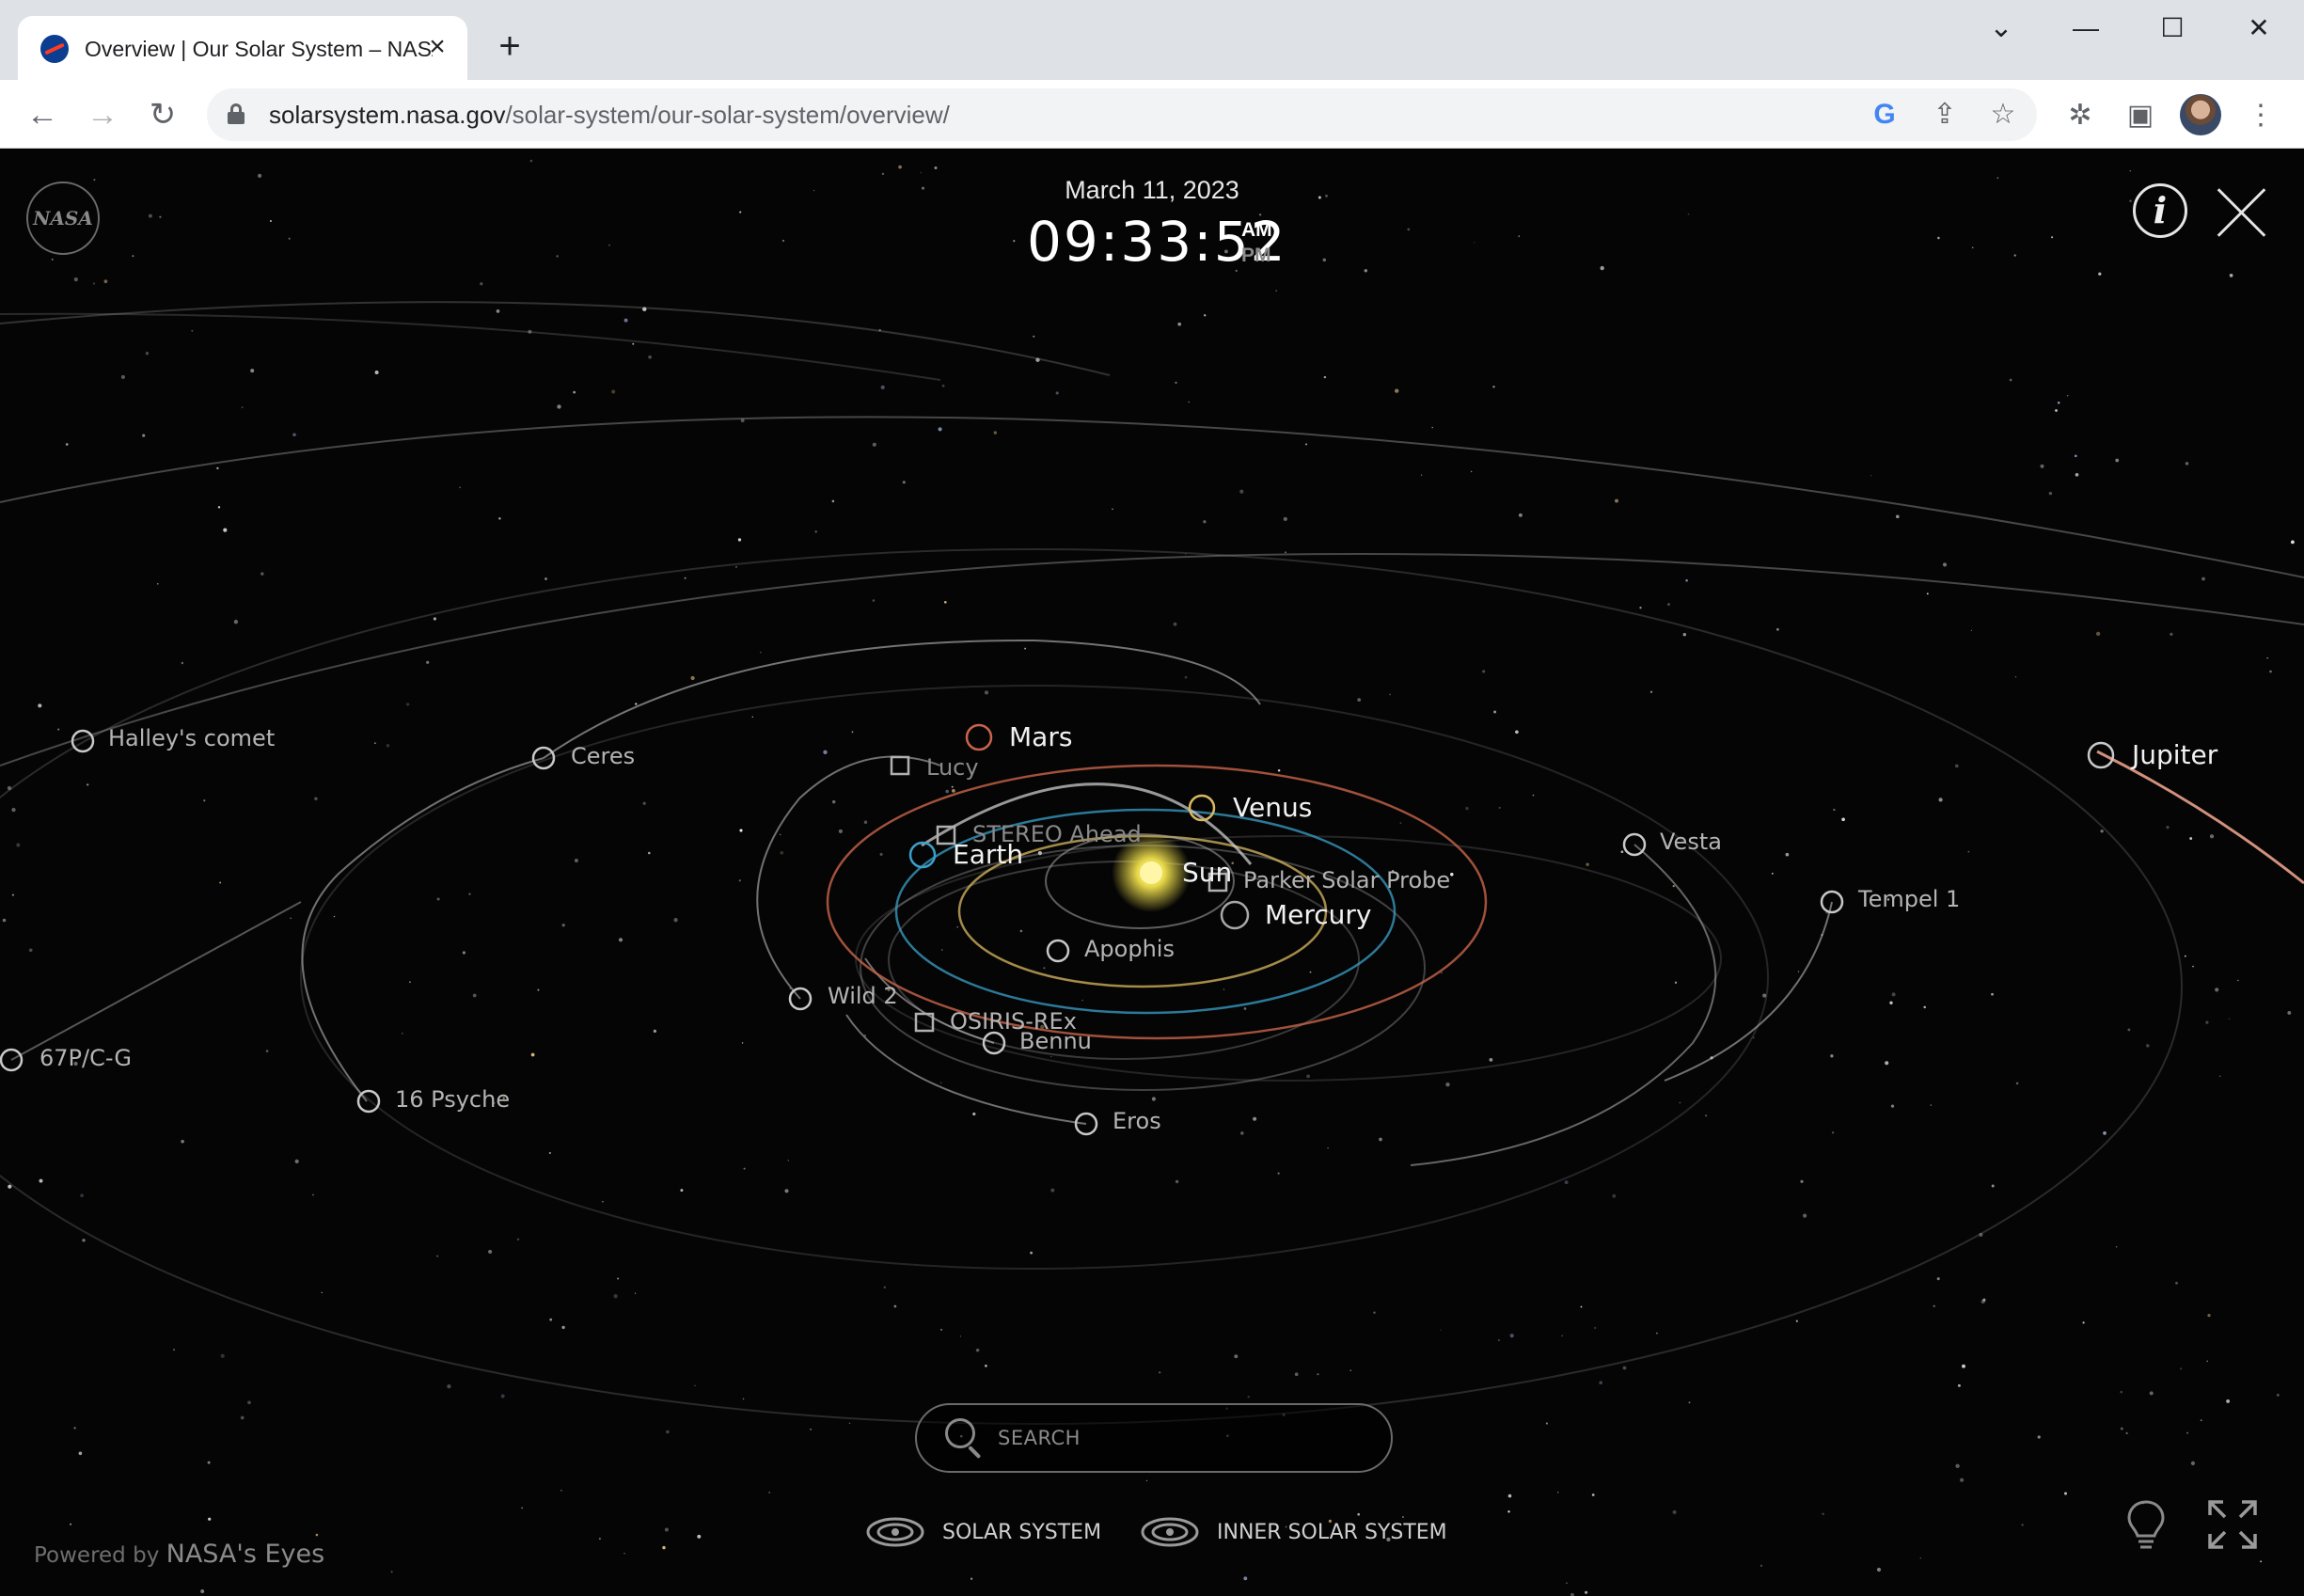 This screenshot has height=1596, width=2304. What do you see at coordinates (162, 114) in the screenshot?
I see `reload-button: ↻` at bounding box center [162, 114].